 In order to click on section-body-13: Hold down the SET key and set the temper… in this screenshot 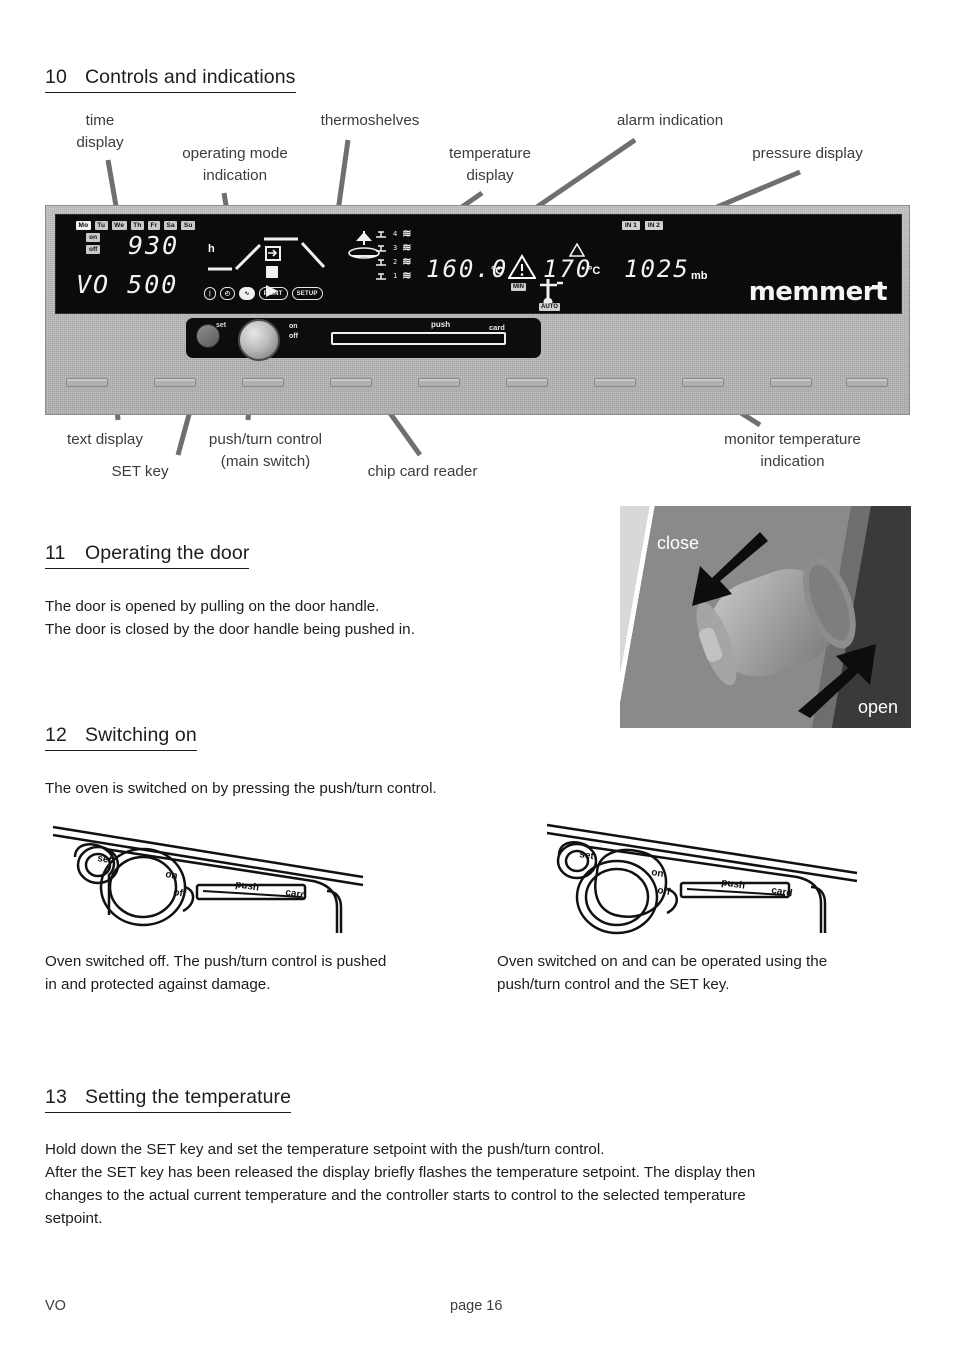, I will do `click(400, 1184)`.